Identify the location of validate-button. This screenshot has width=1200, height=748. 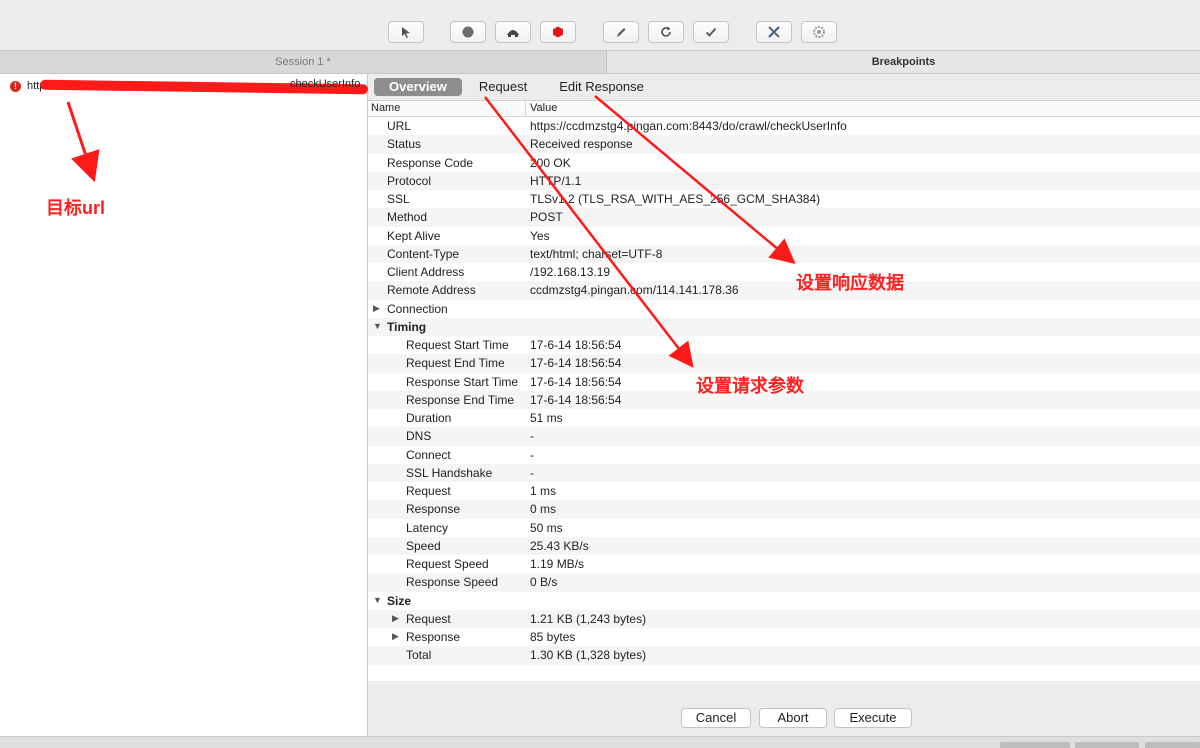
(711, 32).